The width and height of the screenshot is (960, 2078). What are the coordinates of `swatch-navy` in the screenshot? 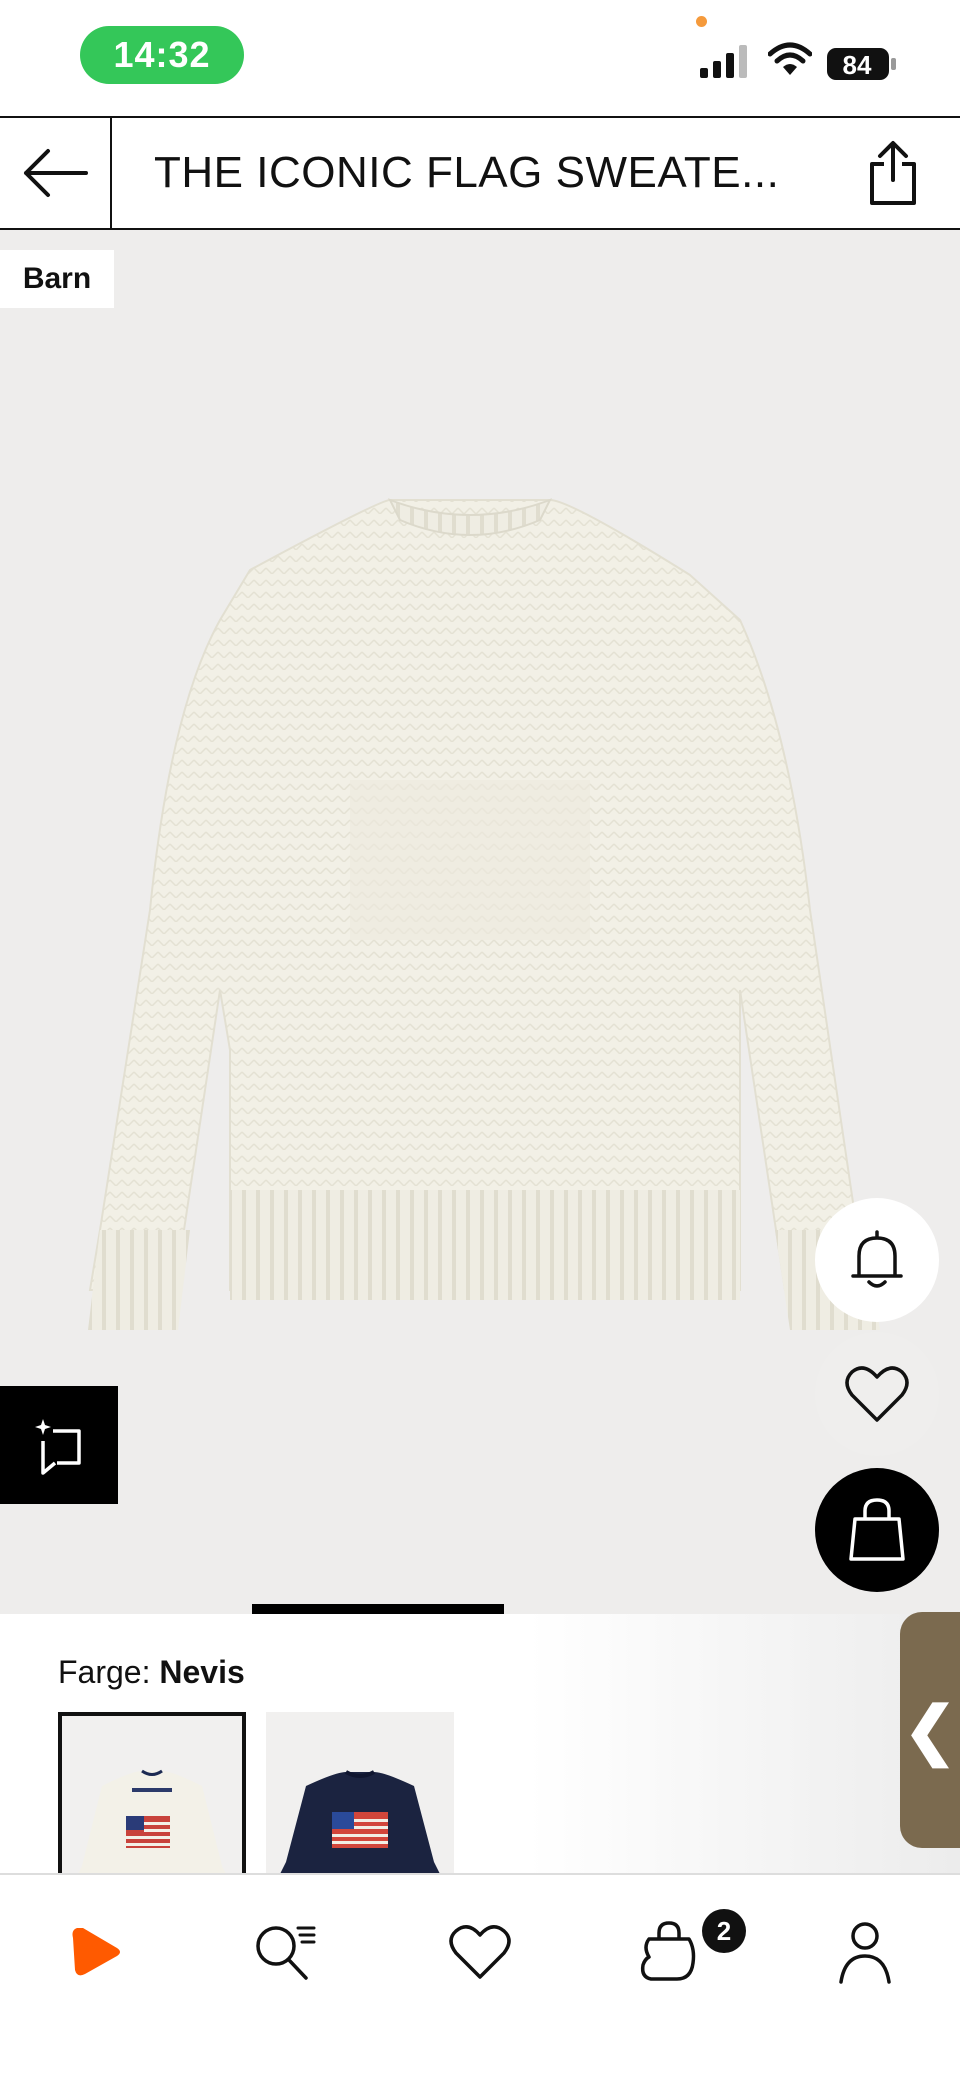 It's located at (360, 1797).